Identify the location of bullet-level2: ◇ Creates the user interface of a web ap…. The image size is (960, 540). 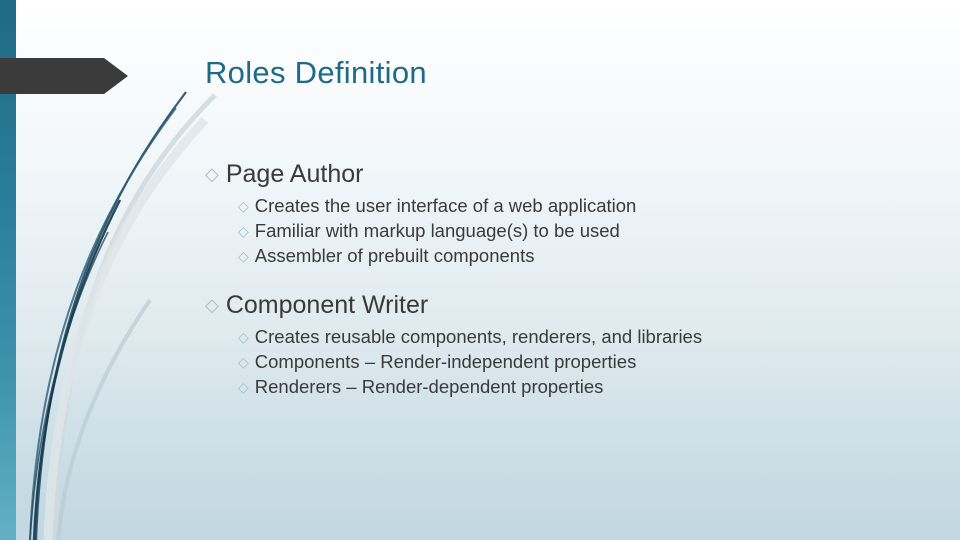
(581, 206).